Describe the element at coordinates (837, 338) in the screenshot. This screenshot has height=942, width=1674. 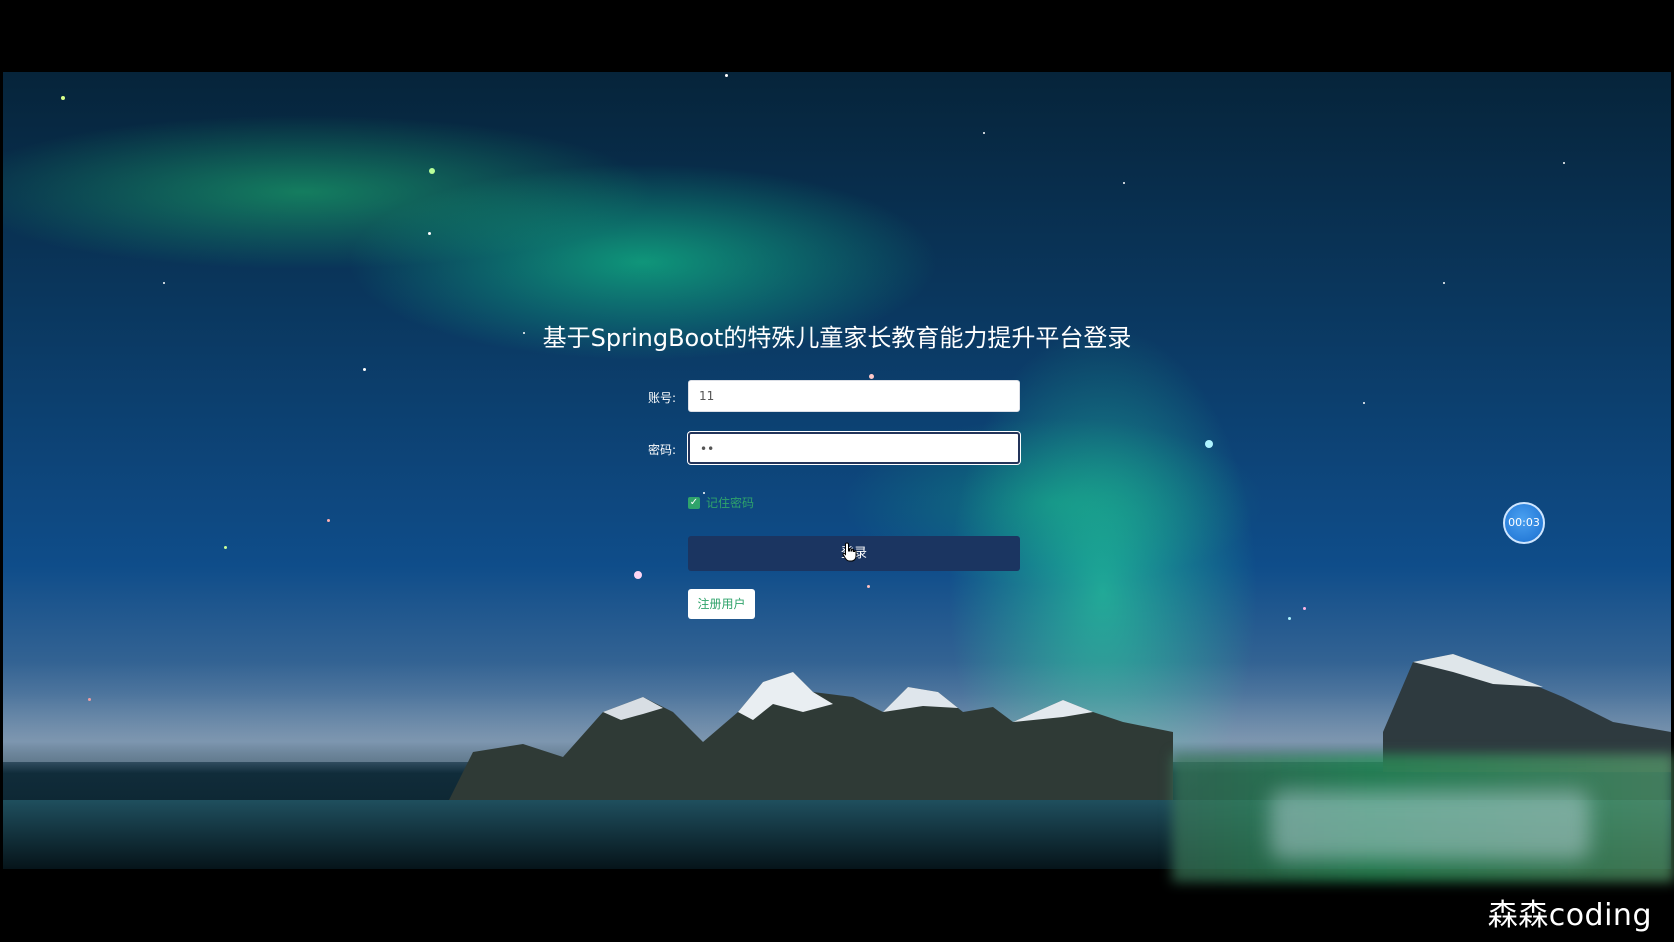
I see `page-title: 基于SpringBoot的特殊儿童家长教育能力提升平台登录` at that location.